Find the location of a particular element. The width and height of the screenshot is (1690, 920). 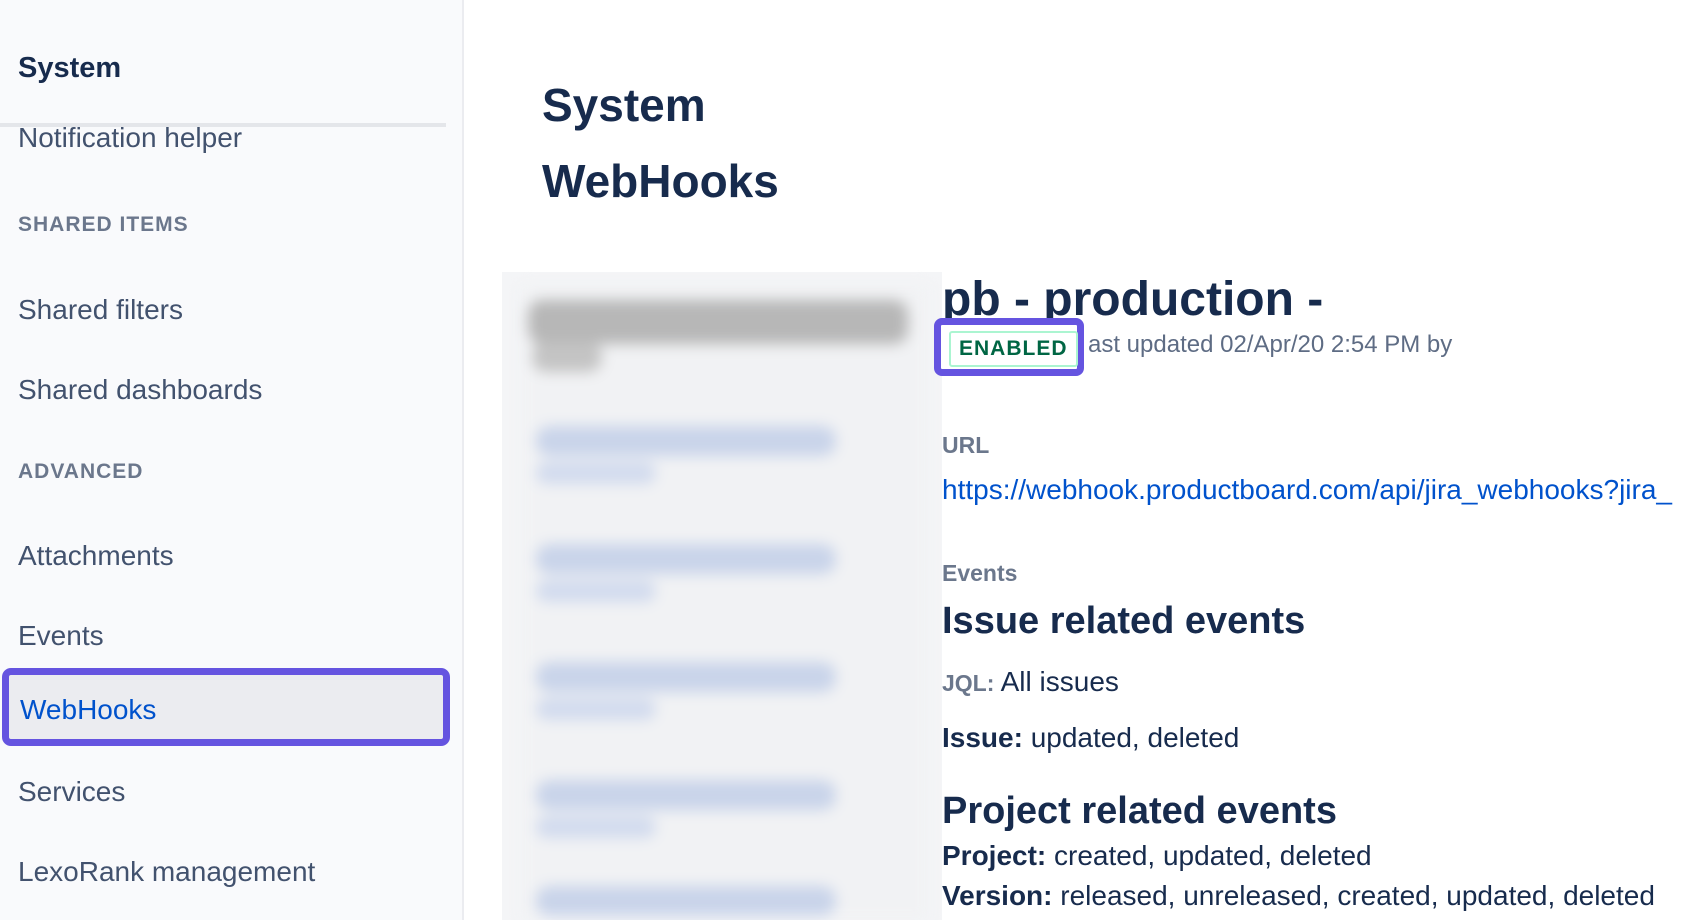

issue-events-line: Issue: updated, deleted is located at coordinates (1090, 738).